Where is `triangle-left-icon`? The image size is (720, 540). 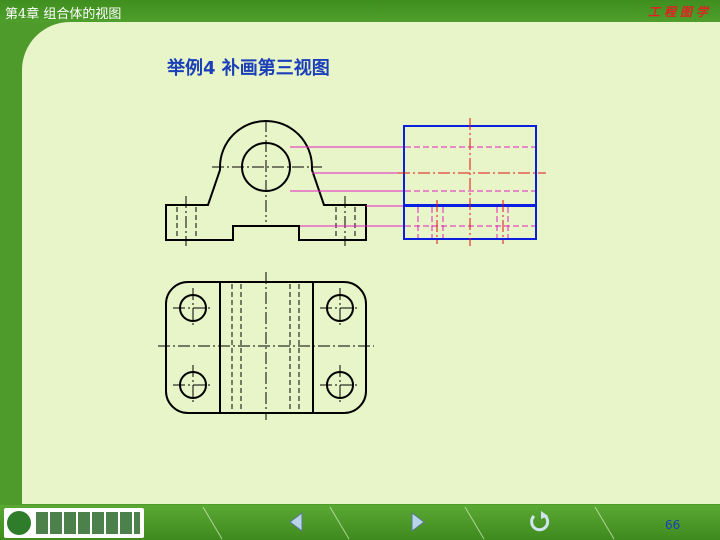 triangle-left-icon is located at coordinates (296, 522).